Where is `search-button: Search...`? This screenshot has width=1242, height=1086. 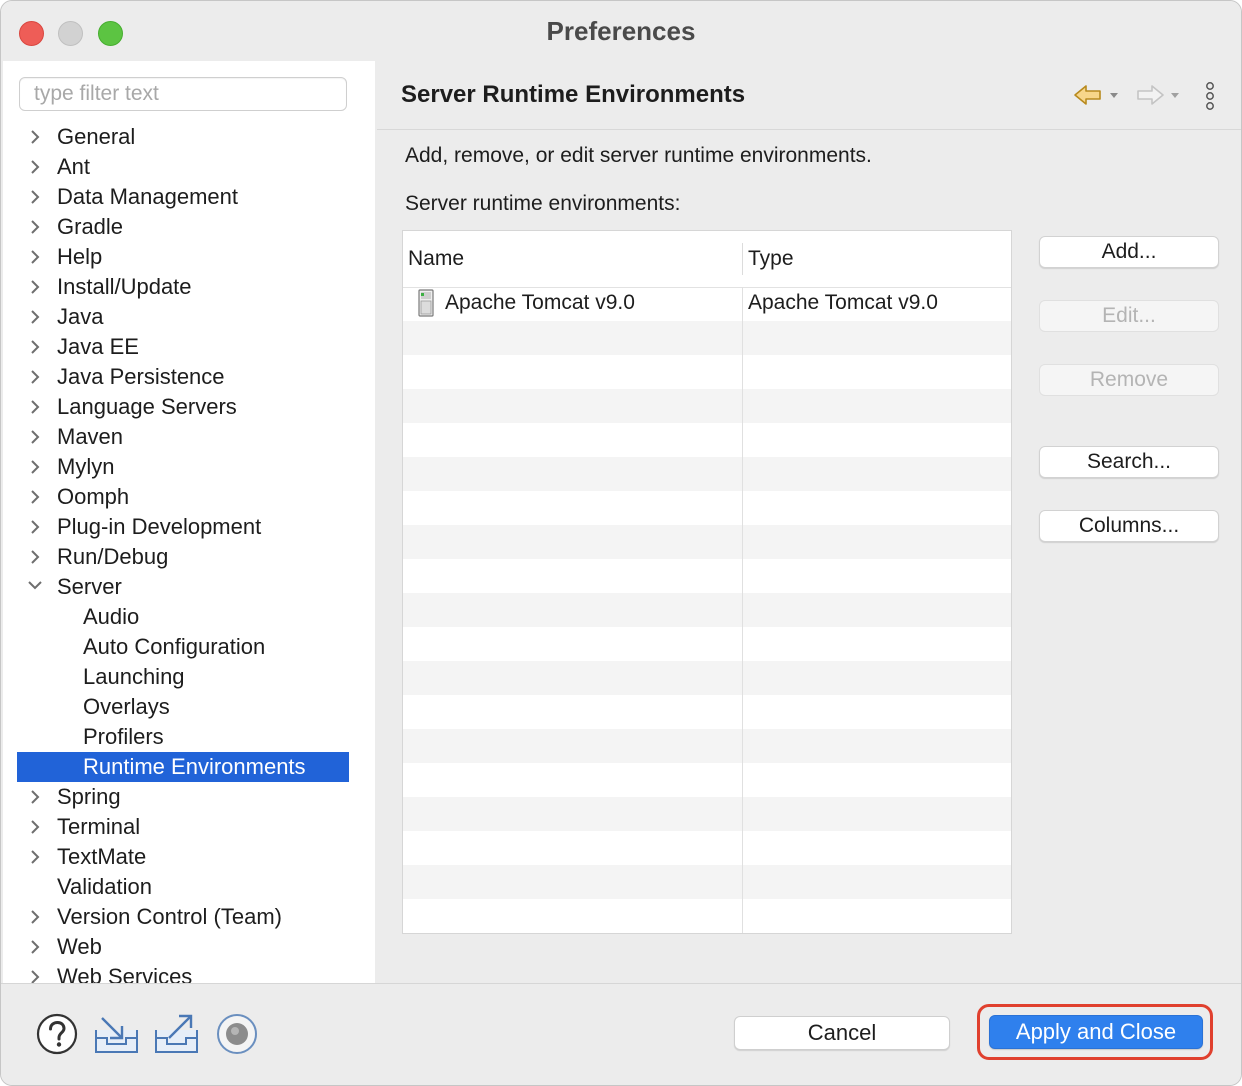
search-button: Search... is located at coordinates (1129, 462).